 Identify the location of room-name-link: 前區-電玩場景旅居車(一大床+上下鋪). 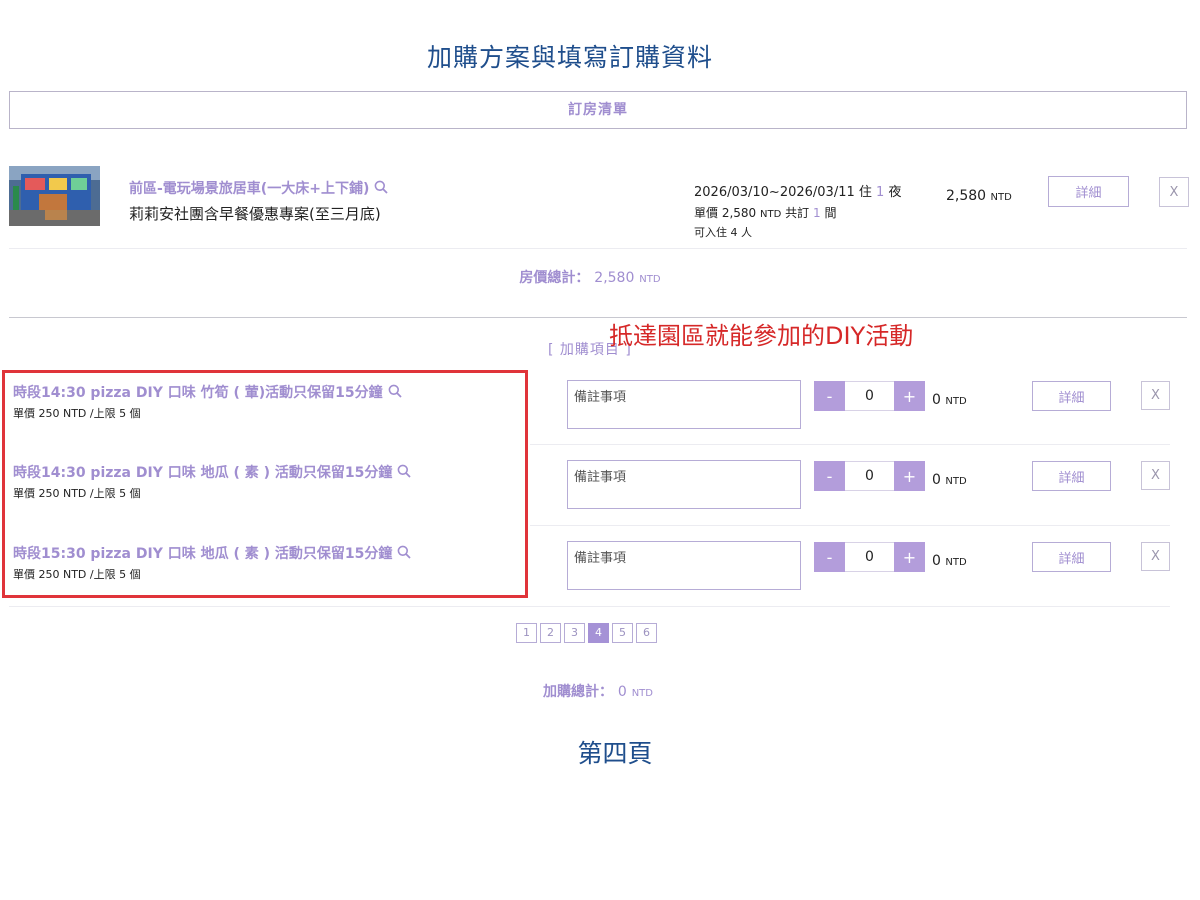
(258, 188).